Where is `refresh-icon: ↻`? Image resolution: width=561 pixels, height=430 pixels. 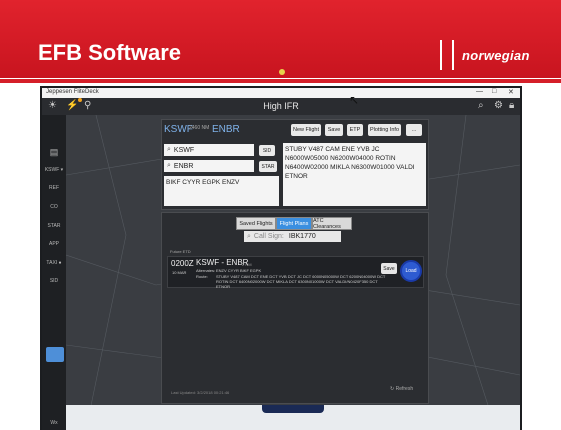 refresh-icon: ↻ is located at coordinates (392, 389).